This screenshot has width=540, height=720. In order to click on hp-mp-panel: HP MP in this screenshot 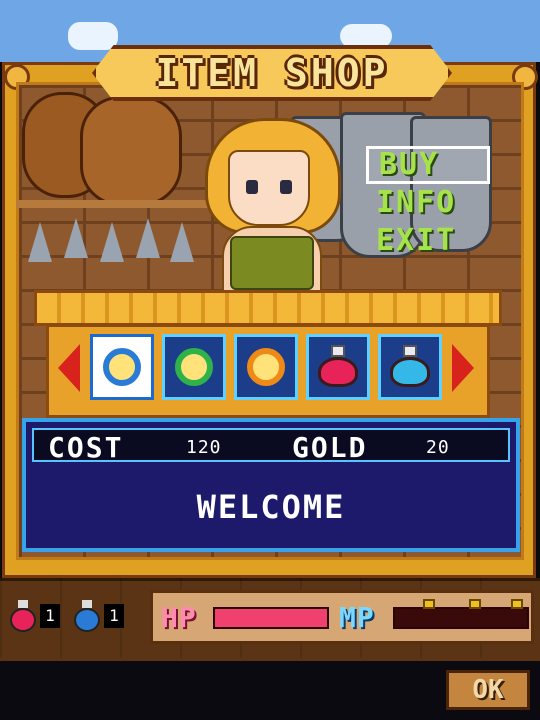, I will do `click(342, 617)`.